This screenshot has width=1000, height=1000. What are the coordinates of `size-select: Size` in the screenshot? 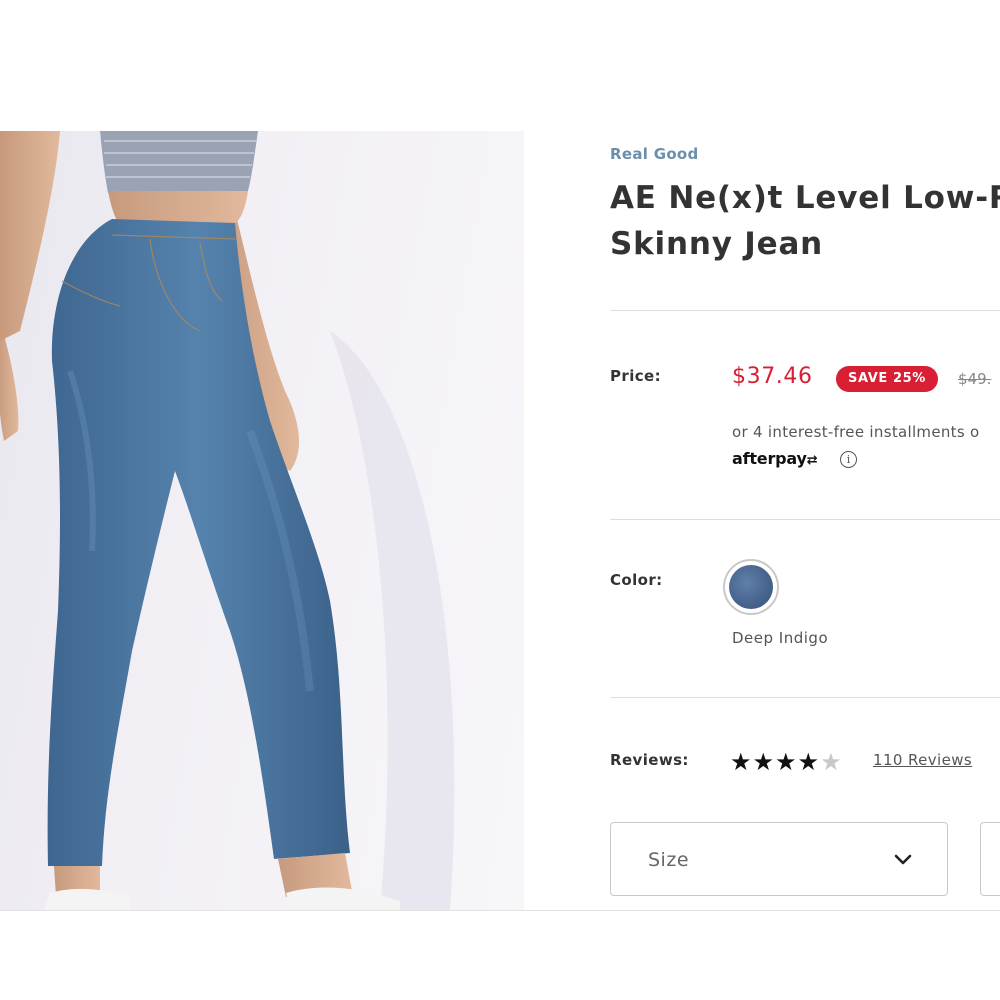 It's located at (779, 859).